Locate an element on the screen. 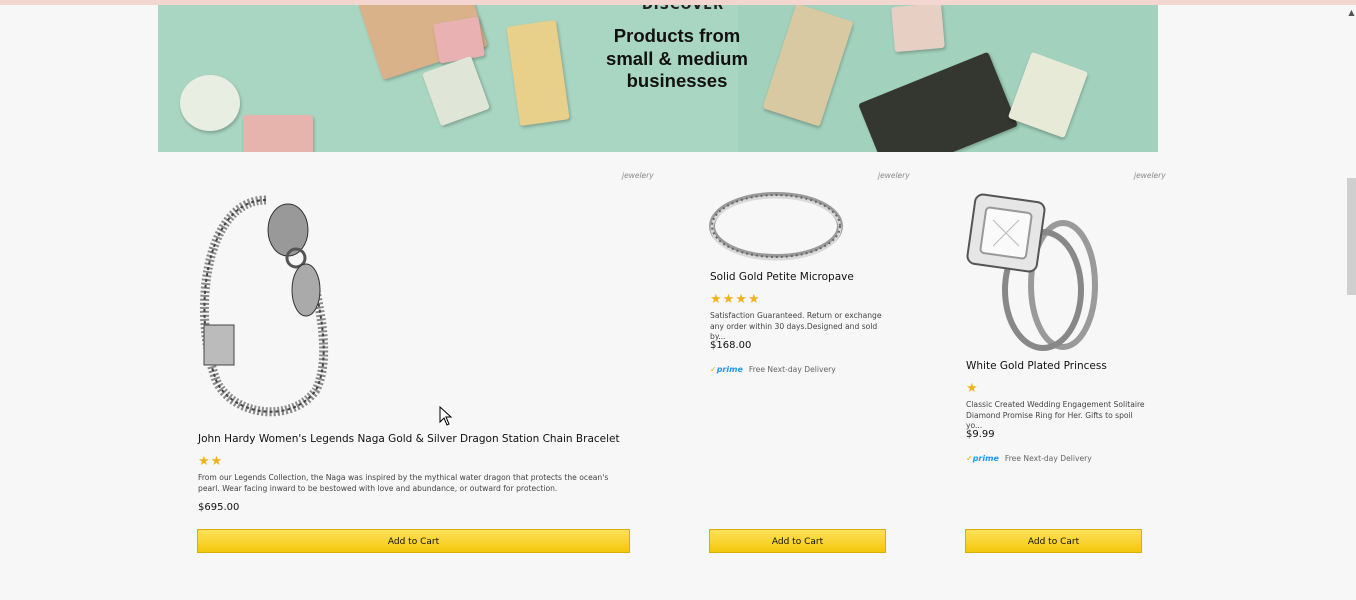  rating-stars: ★ is located at coordinates (972, 388).